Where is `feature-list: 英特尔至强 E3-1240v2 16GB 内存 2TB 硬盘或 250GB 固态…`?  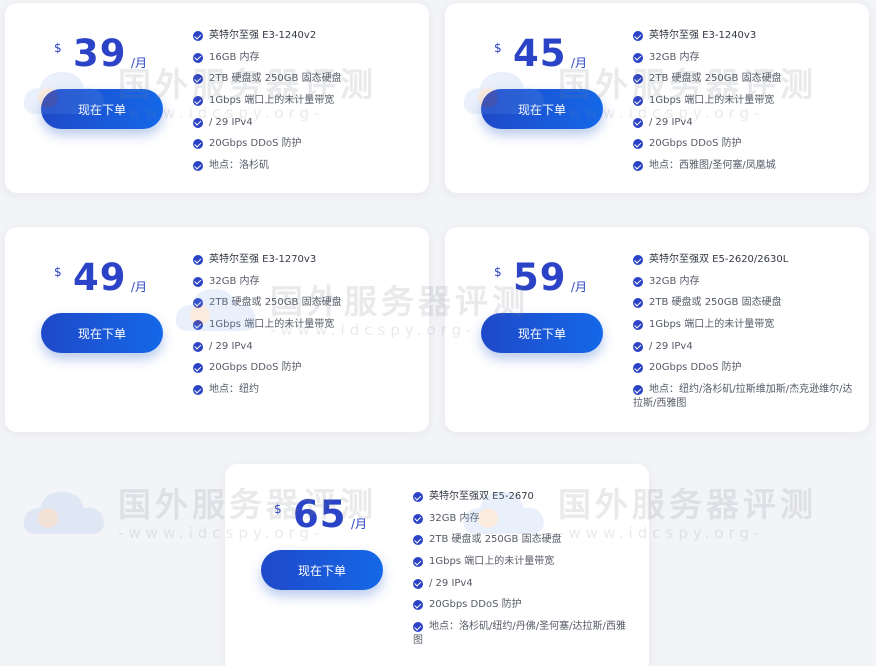
feature-list: 英特尔至强 E3-1240v2 16GB 内存 2TB 硬盘或 250GB 固态… is located at coordinates (267, 105).